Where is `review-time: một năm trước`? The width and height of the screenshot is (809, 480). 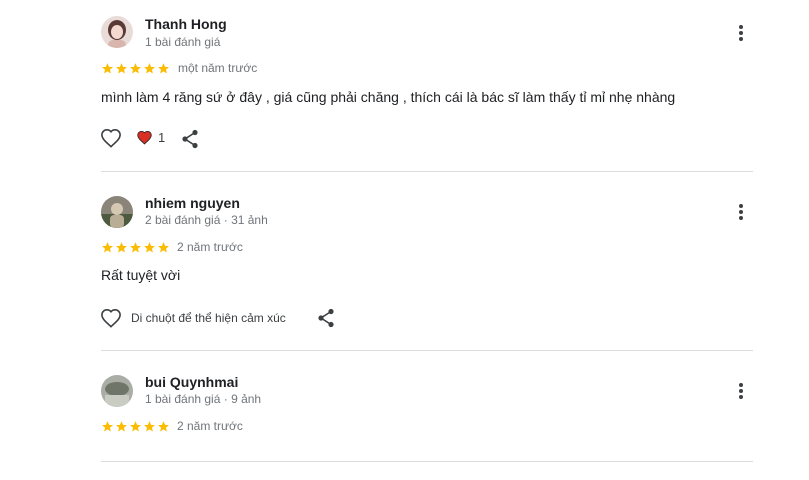
review-time: một năm trước is located at coordinates (218, 68).